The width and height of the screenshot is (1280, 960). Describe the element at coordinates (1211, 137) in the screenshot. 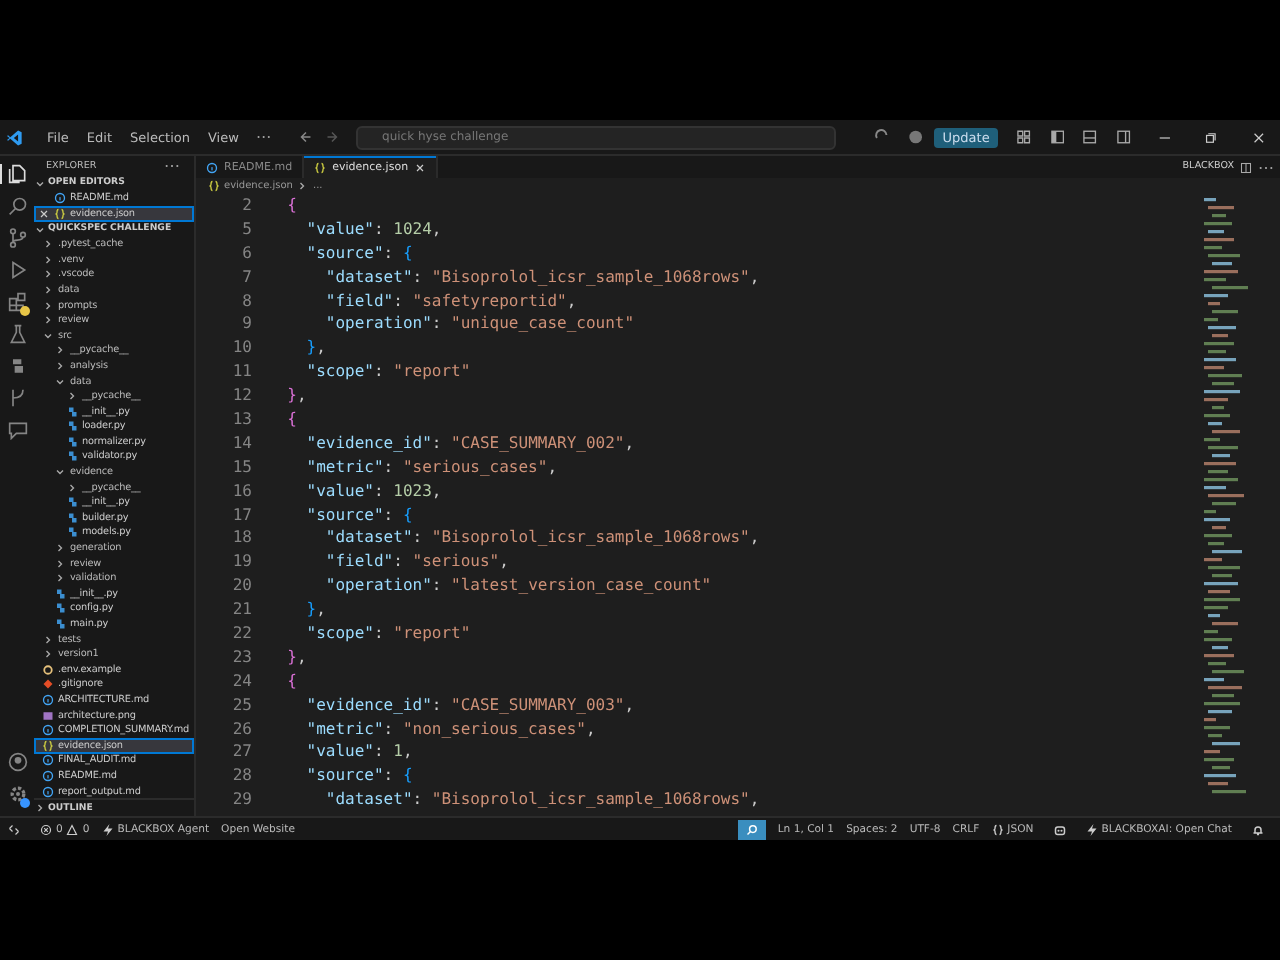

I see `restore-icon` at that location.